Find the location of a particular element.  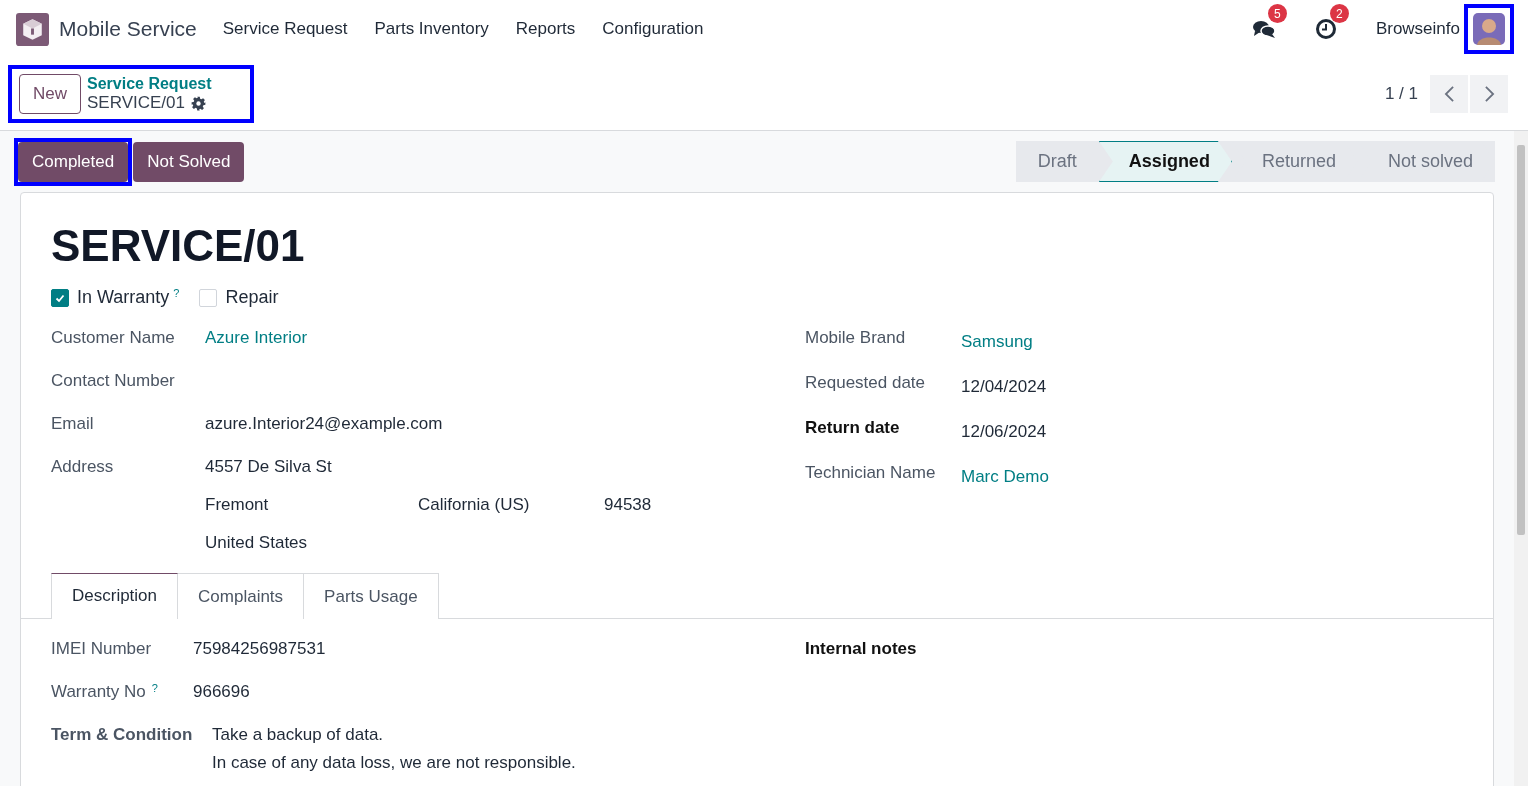

breadcrumb-link: Service Request is located at coordinates (149, 84).